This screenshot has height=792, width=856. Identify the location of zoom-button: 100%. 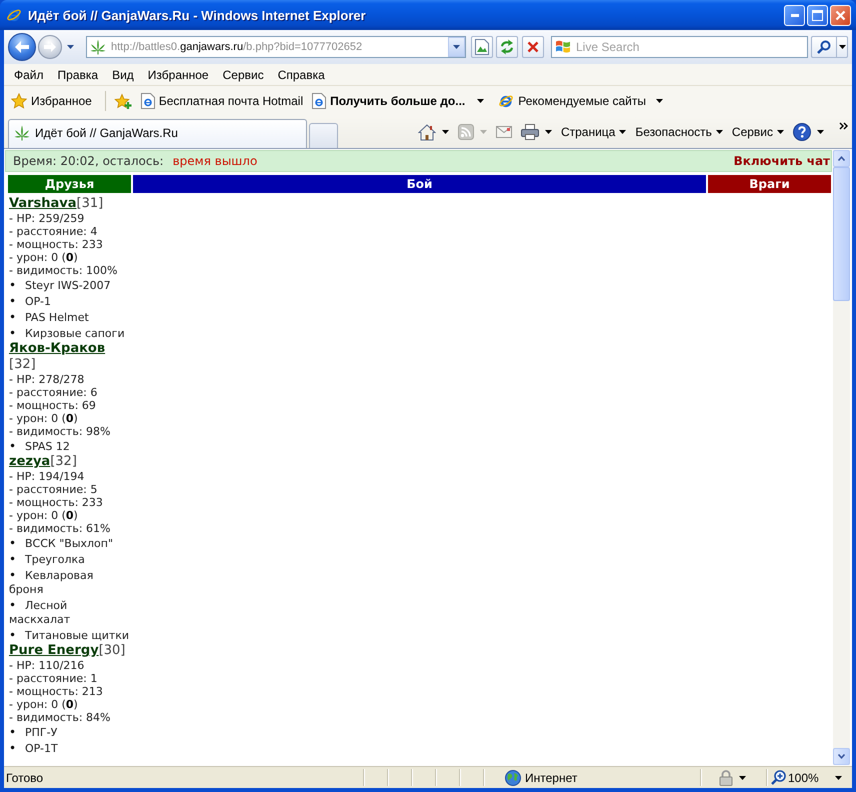
(806, 777).